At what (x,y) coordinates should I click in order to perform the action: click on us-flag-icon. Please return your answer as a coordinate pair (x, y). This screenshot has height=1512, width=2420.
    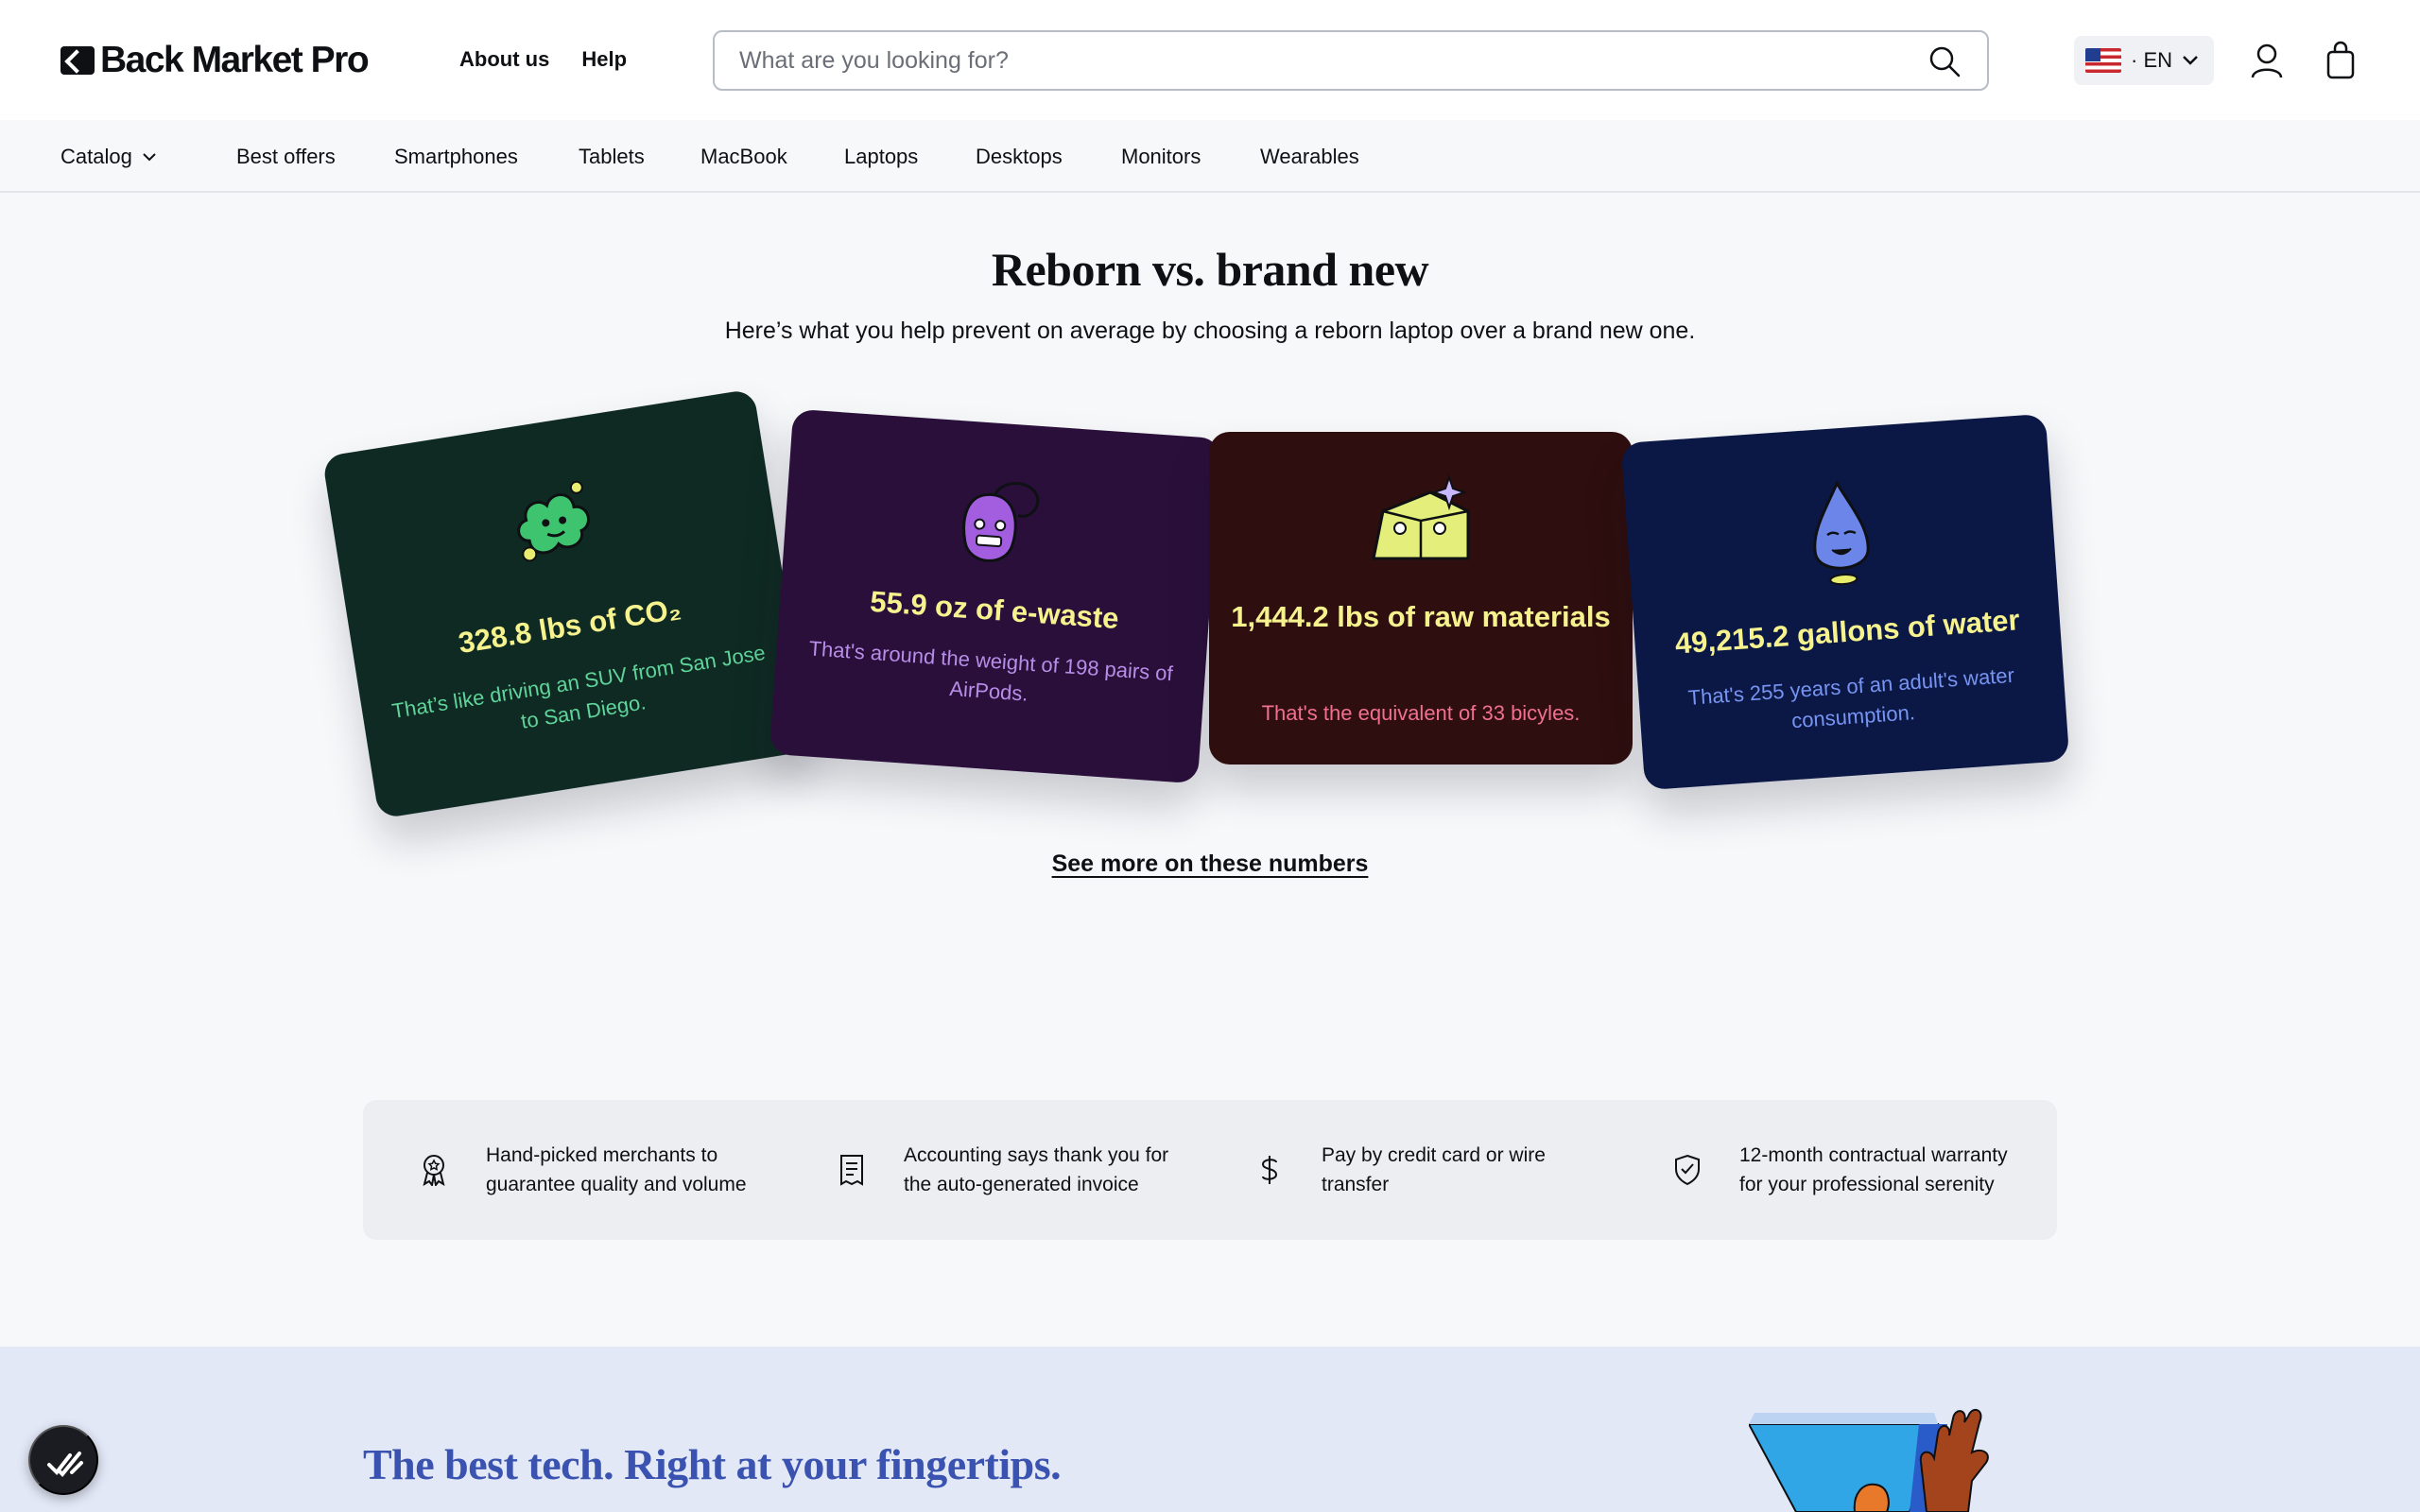
    Looking at the image, I should click on (2103, 60).